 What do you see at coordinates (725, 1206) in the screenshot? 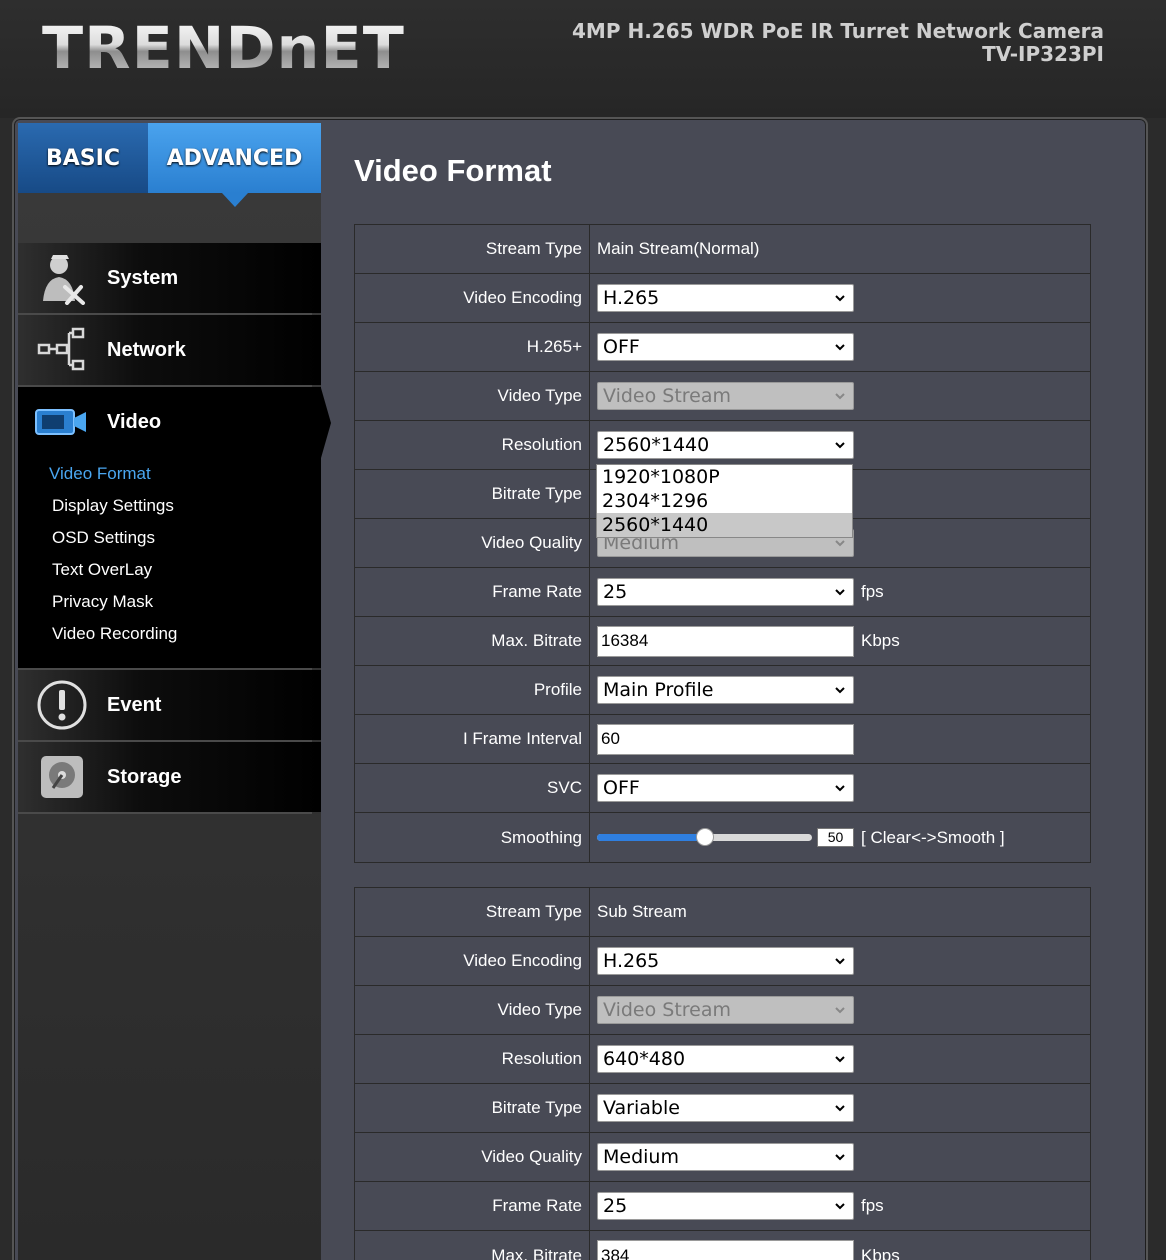
I see `sub-frame-rate-select: 25` at bounding box center [725, 1206].